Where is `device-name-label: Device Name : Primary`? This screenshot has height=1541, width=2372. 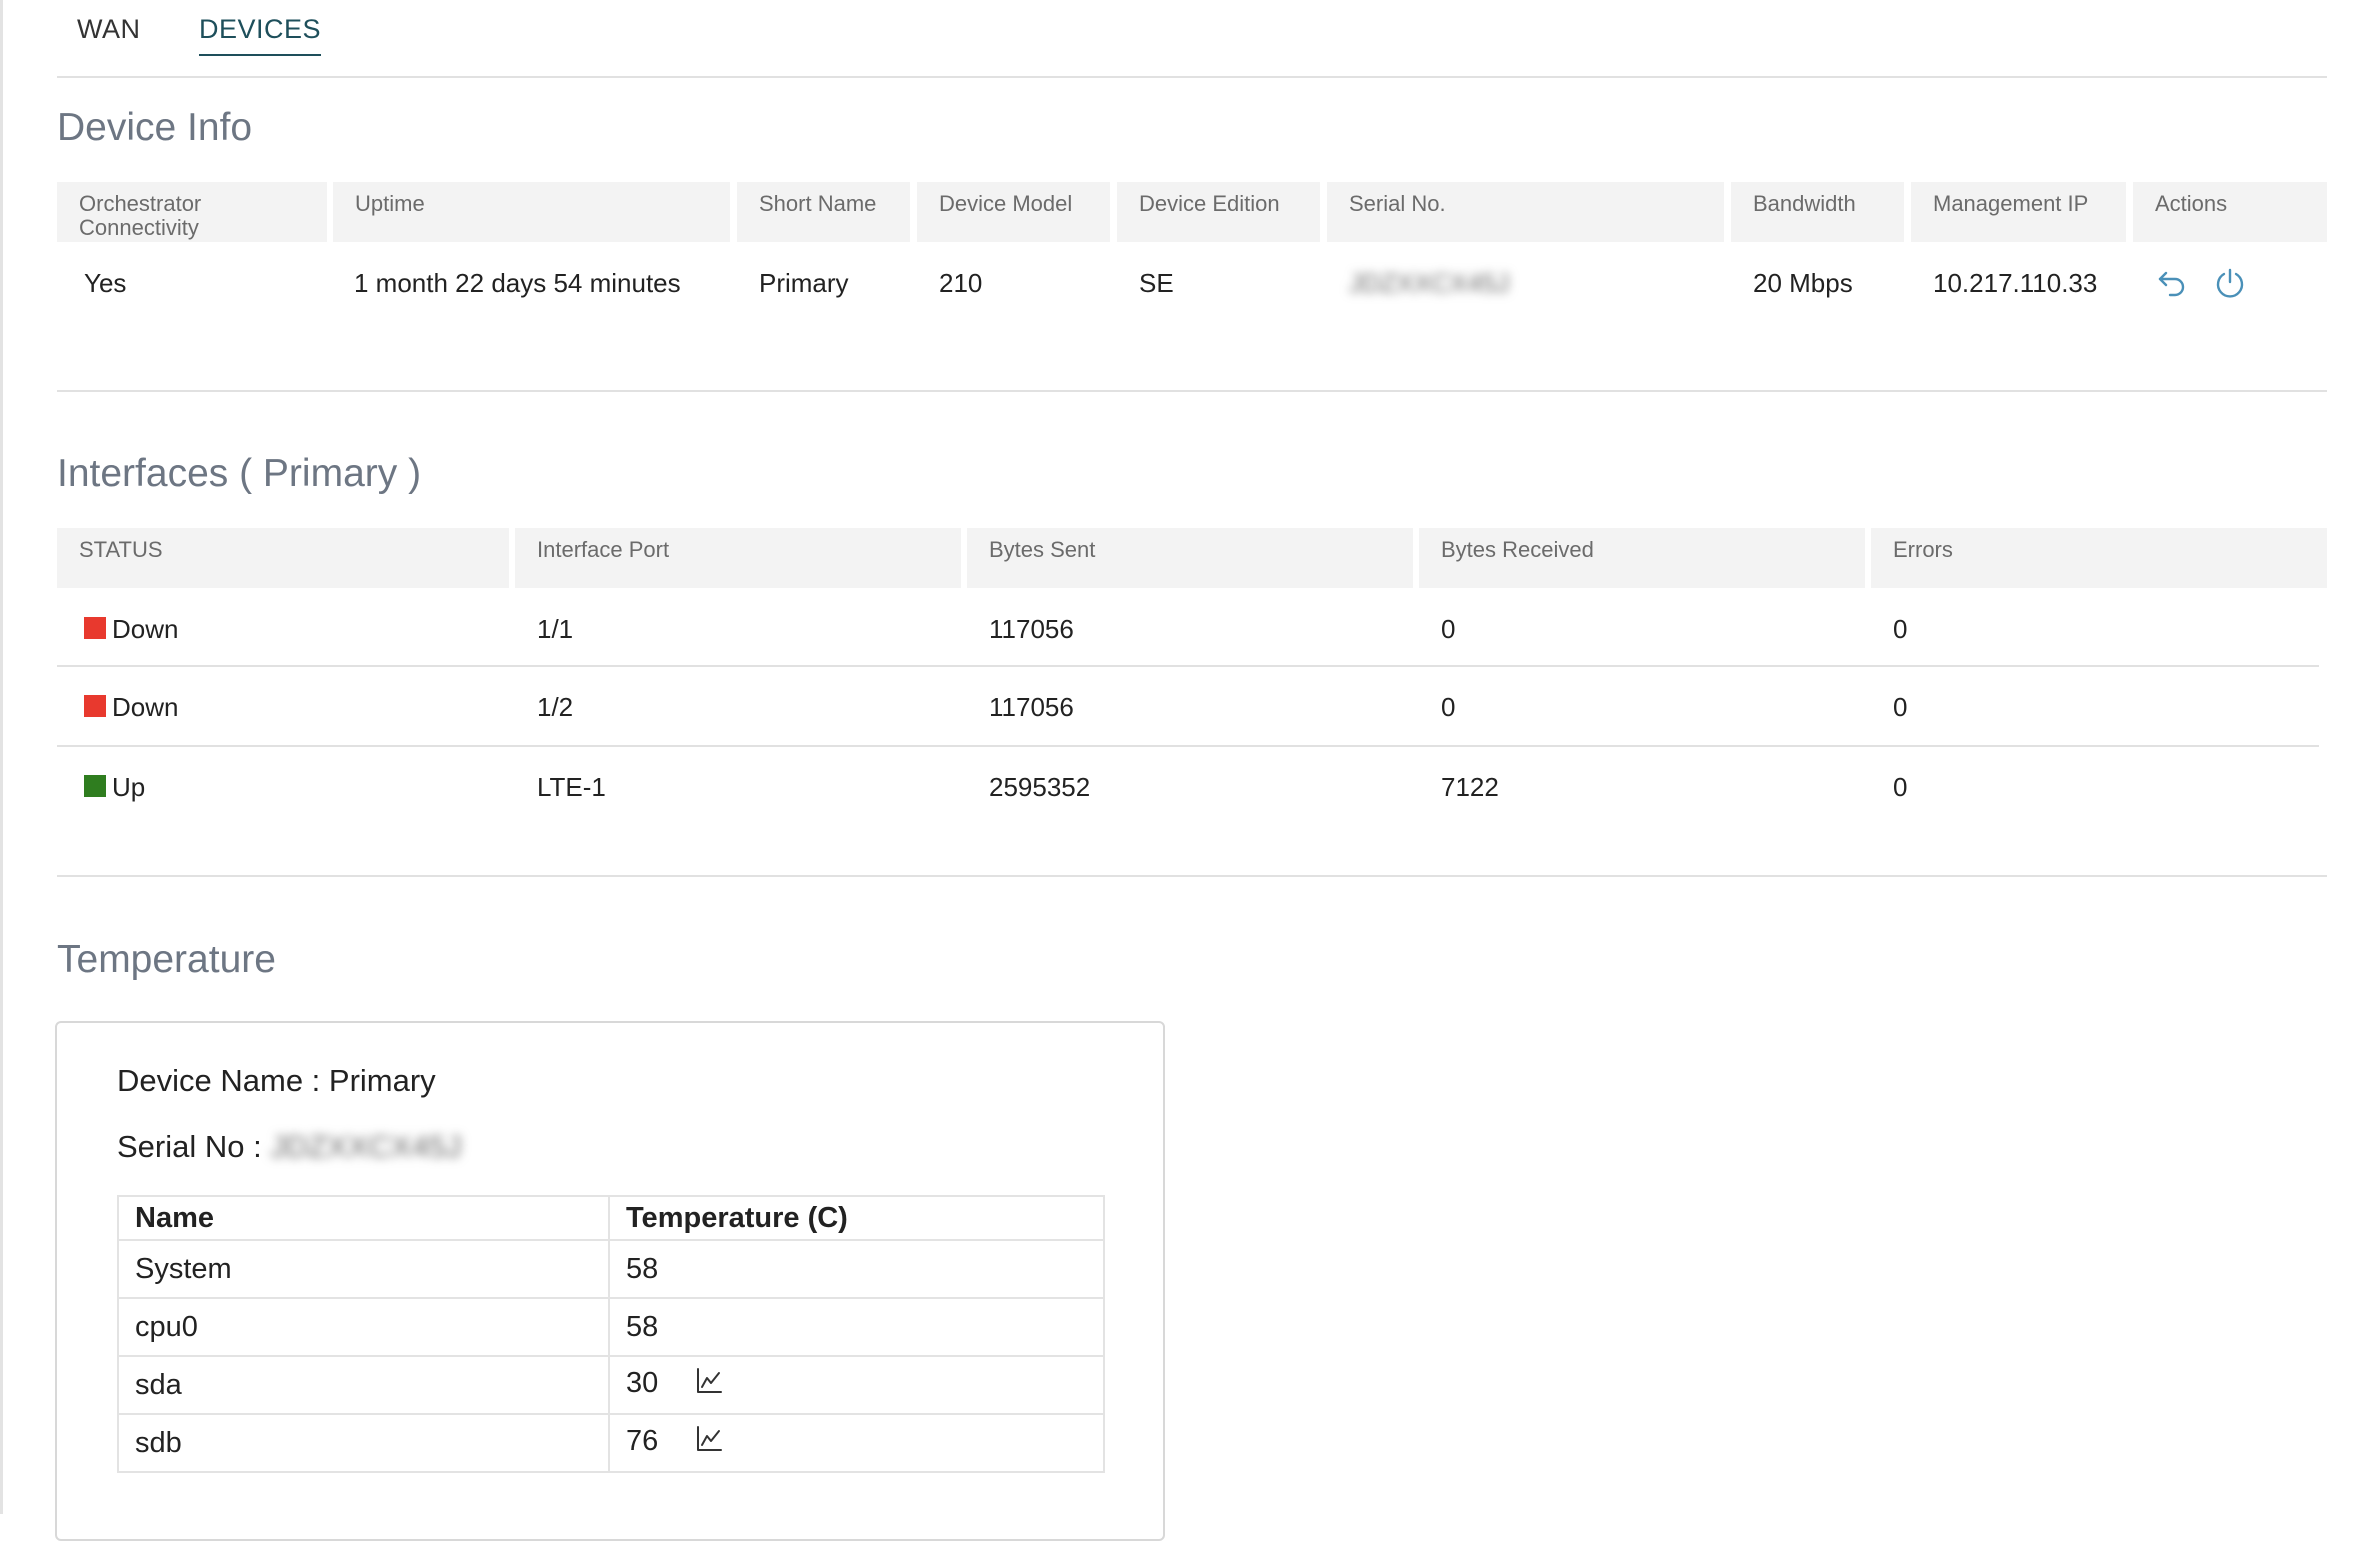
device-name-label: Device Name : Primary is located at coordinates (276, 1080).